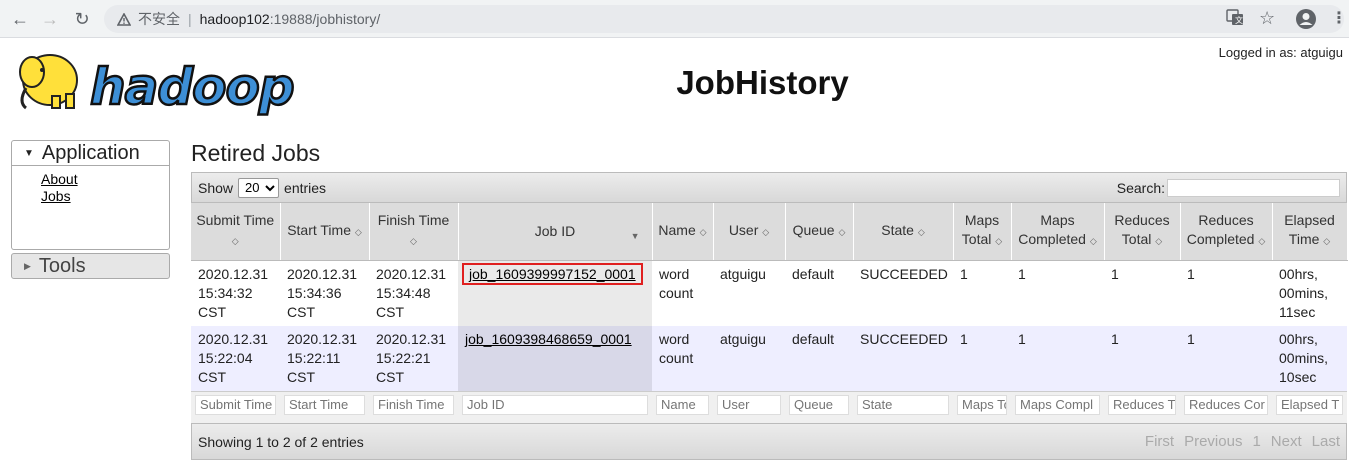 The height and width of the screenshot is (460, 1349). Describe the element at coordinates (903, 404) in the screenshot. I see `filter-input-state` at that location.